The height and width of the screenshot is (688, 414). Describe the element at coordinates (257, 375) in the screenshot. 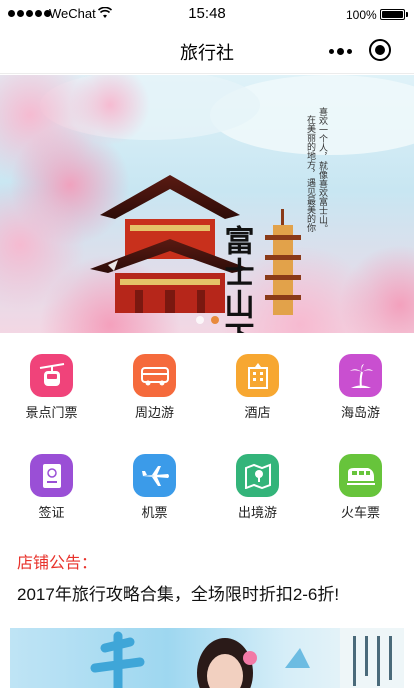

I see `hotel-icon` at that location.